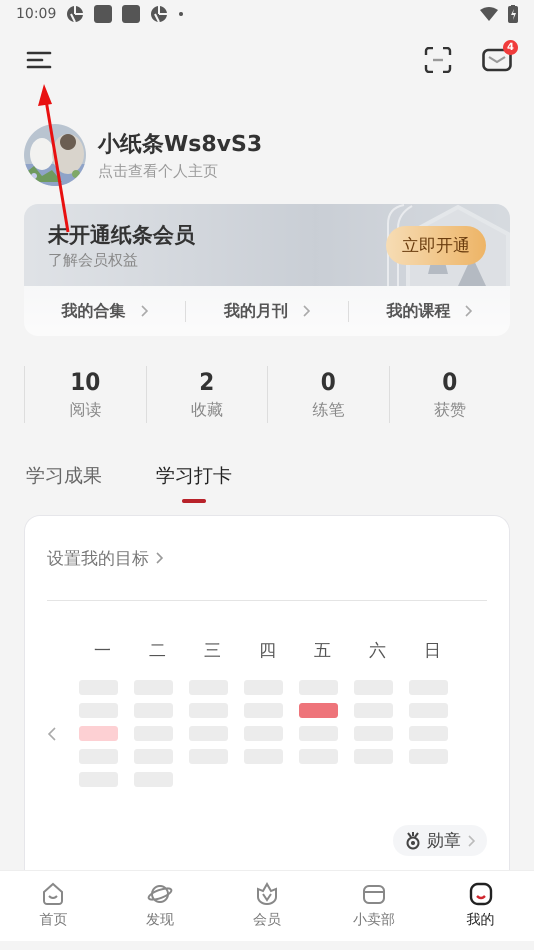 This screenshot has width=534, height=950. I want to click on battery-icon, so click(513, 14).